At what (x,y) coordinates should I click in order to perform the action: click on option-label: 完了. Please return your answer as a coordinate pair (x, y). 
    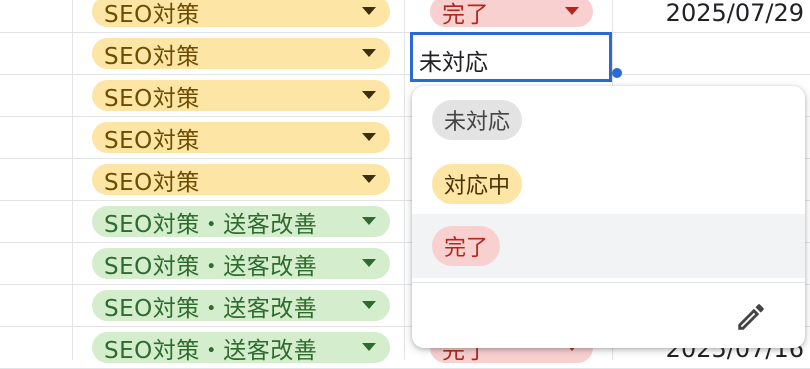
    Looking at the image, I should click on (466, 248).